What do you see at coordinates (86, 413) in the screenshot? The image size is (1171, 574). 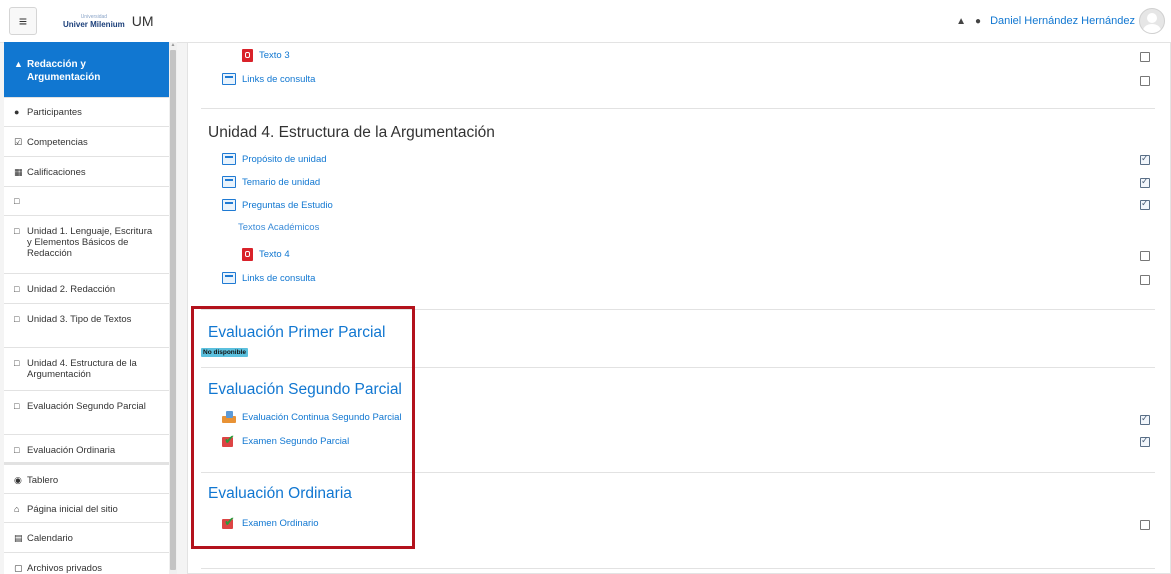 I see `drawer-item-eval-segundo: □ Evaluación Segundo Parcial` at bounding box center [86, 413].